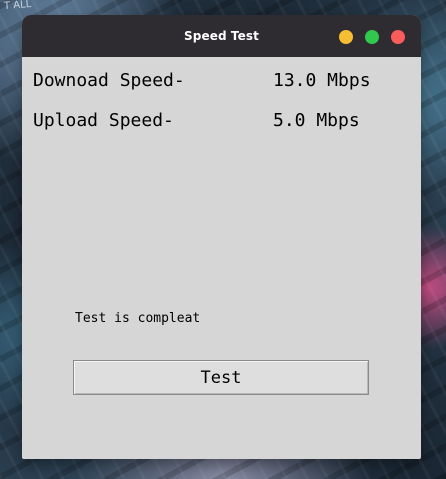  What do you see at coordinates (138, 318) in the screenshot?
I see `status-text: Test is compleat` at bounding box center [138, 318].